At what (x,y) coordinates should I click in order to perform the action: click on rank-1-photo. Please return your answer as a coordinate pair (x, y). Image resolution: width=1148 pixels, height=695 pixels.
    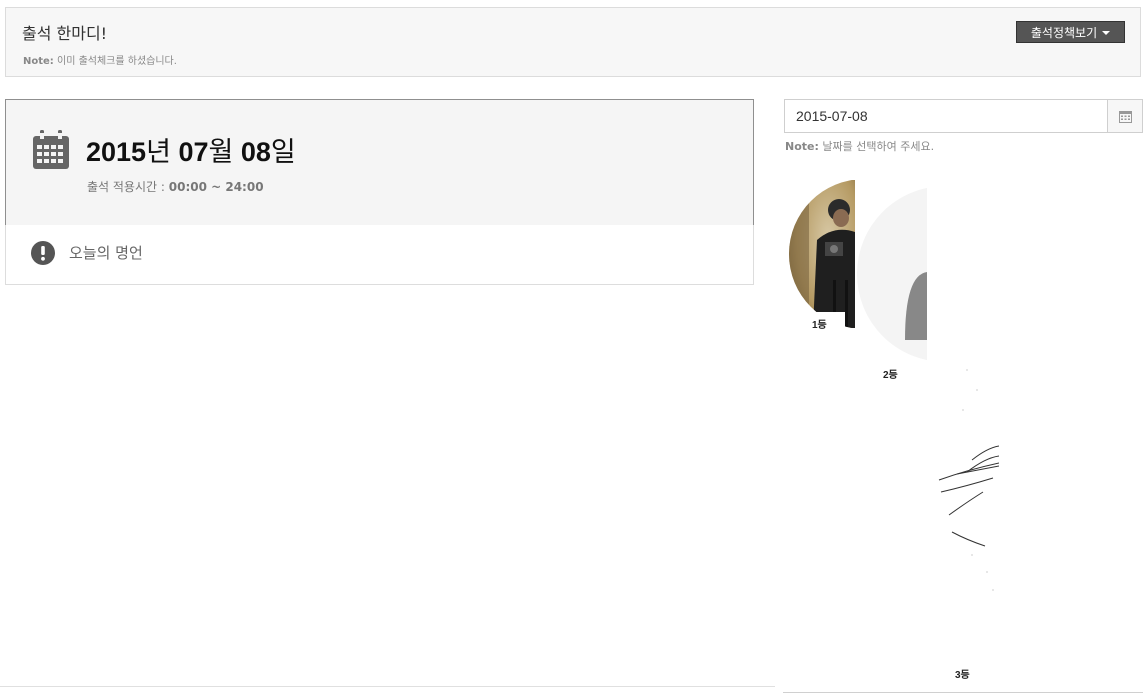
    Looking at the image, I should click on (822, 254).